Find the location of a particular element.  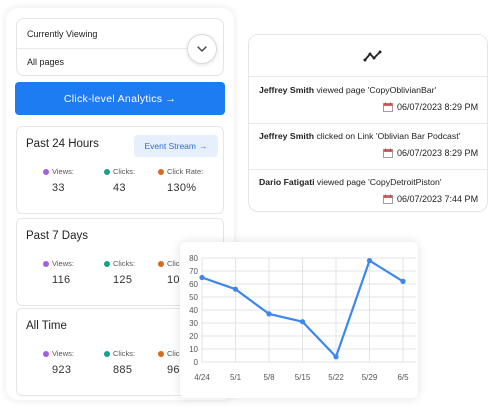

activity-trend-icon is located at coordinates (372, 56).